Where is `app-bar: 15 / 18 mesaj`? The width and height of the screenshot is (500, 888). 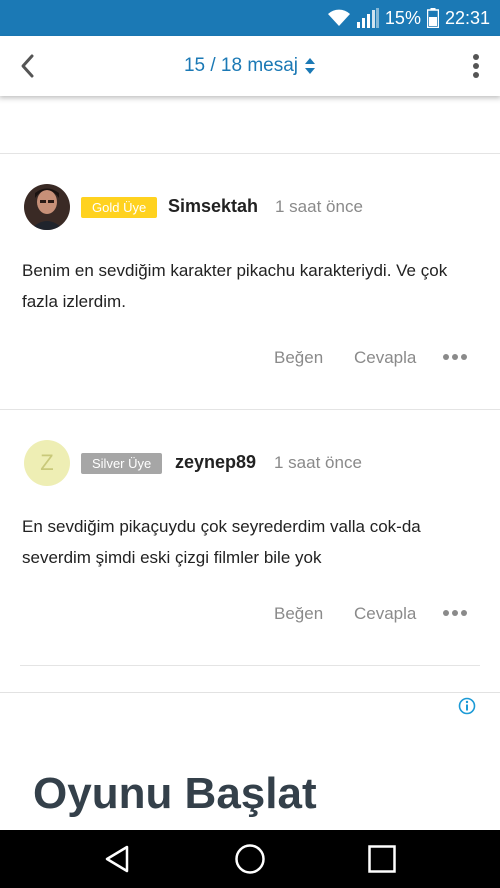 app-bar: 15 / 18 mesaj is located at coordinates (250, 66).